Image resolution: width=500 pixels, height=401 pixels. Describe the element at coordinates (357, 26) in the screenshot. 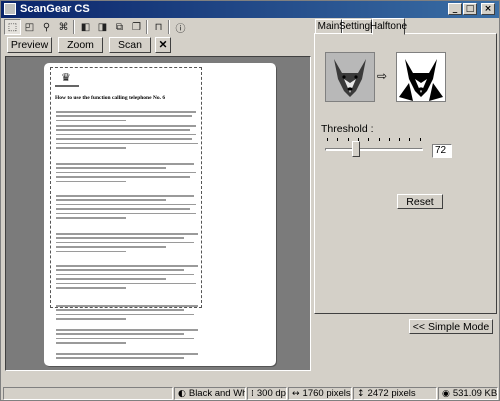

I see `tab-settings: Settings` at that location.